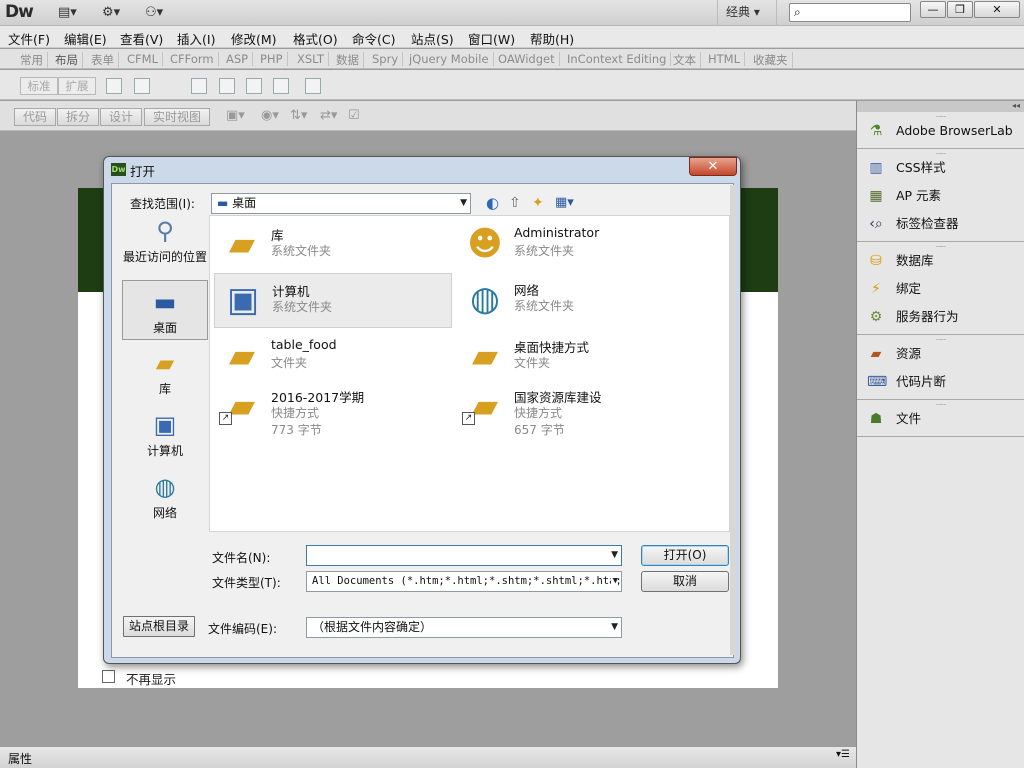 The height and width of the screenshot is (768, 1024). I want to click on design-view-button: 设计, so click(121, 117).